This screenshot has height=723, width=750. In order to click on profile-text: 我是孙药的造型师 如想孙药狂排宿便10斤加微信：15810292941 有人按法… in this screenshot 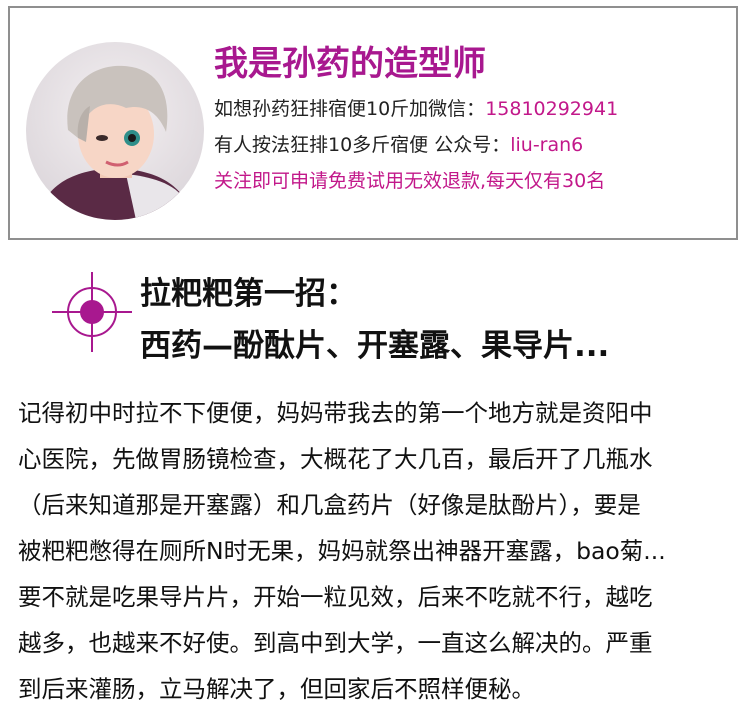, I will do `click(474, 118)`.